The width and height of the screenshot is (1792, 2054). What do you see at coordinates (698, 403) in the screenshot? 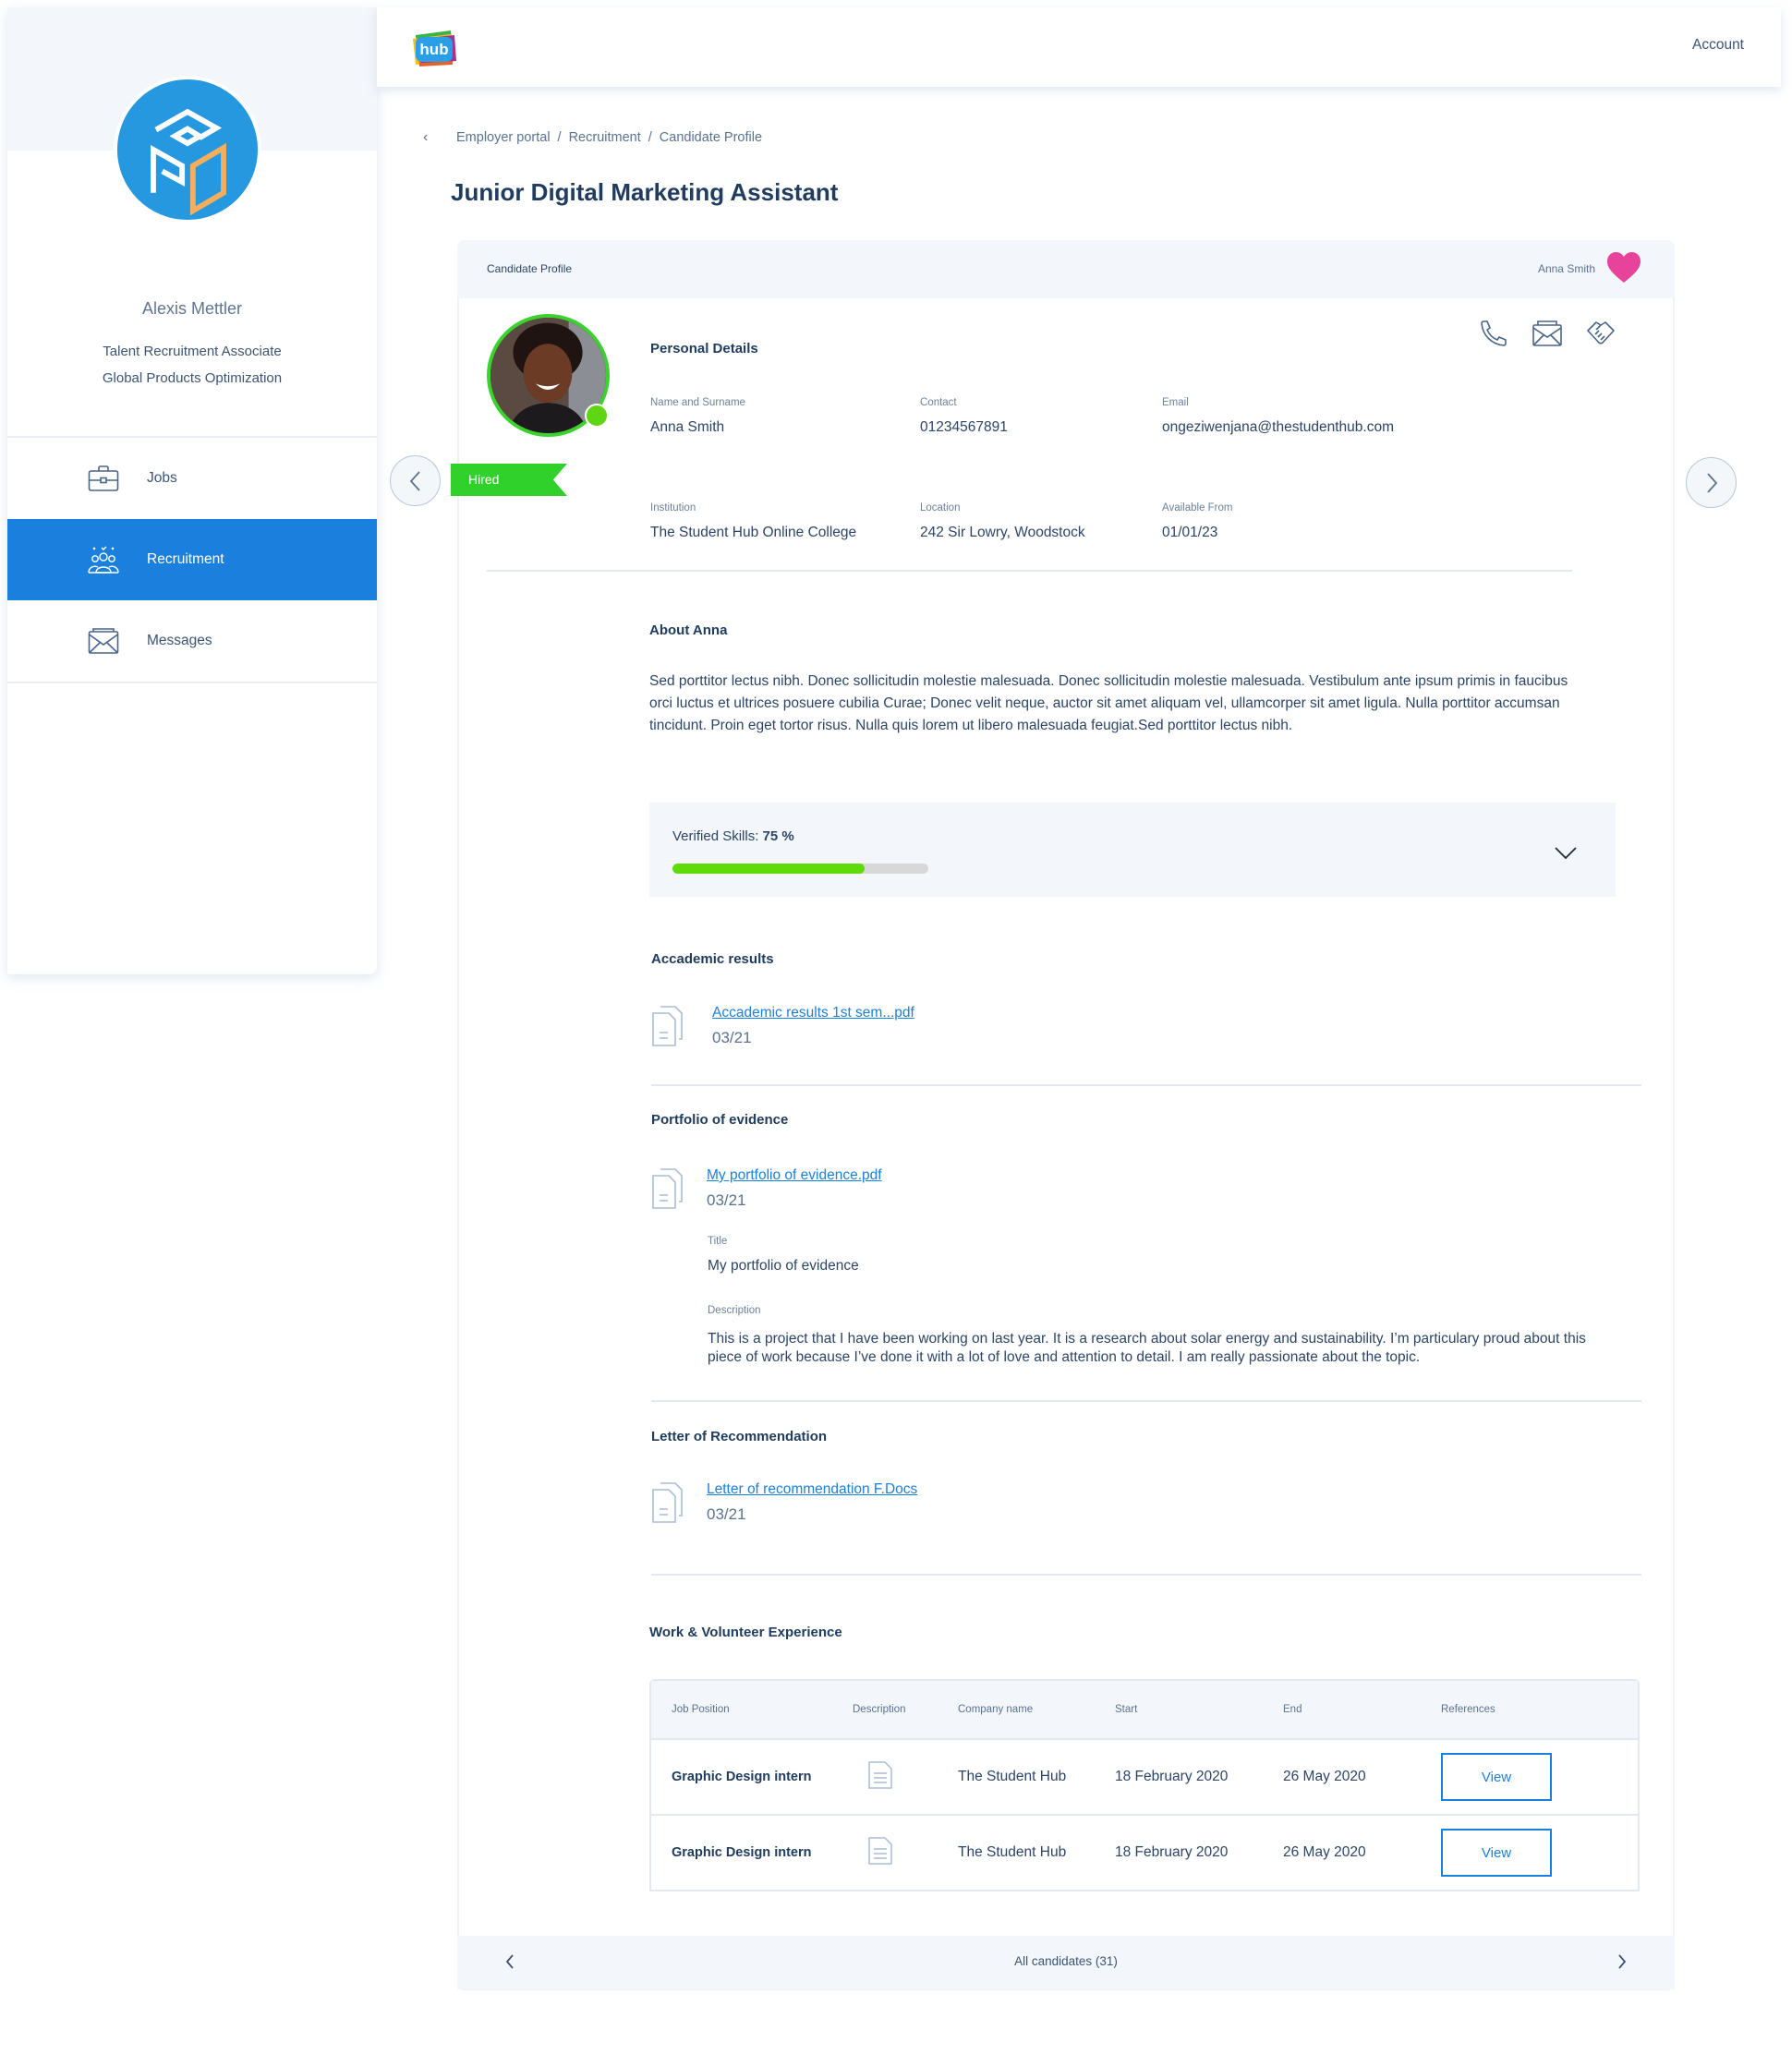
I see `name-label: Name and Surname` at bounding box center [698, 403].